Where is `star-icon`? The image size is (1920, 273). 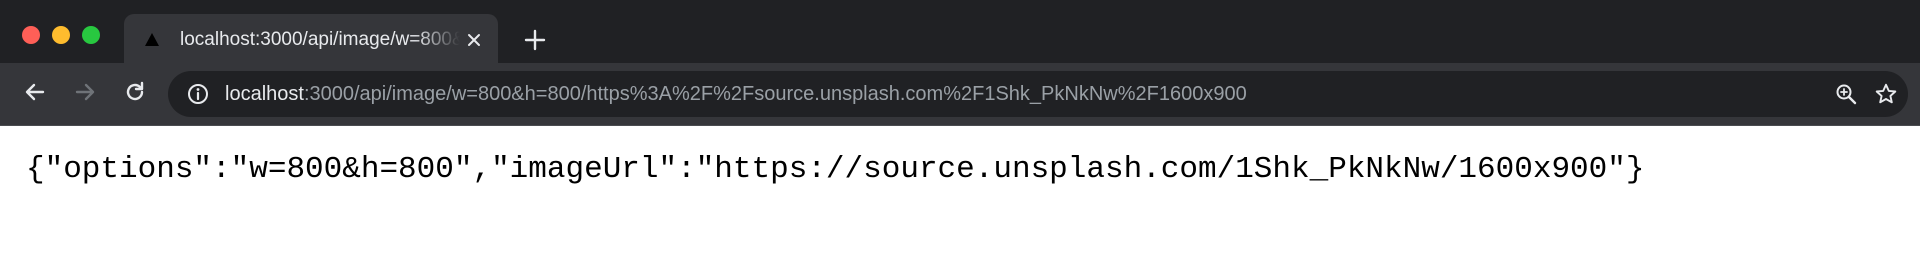 star-icon is located at coordinates (1886, 94).